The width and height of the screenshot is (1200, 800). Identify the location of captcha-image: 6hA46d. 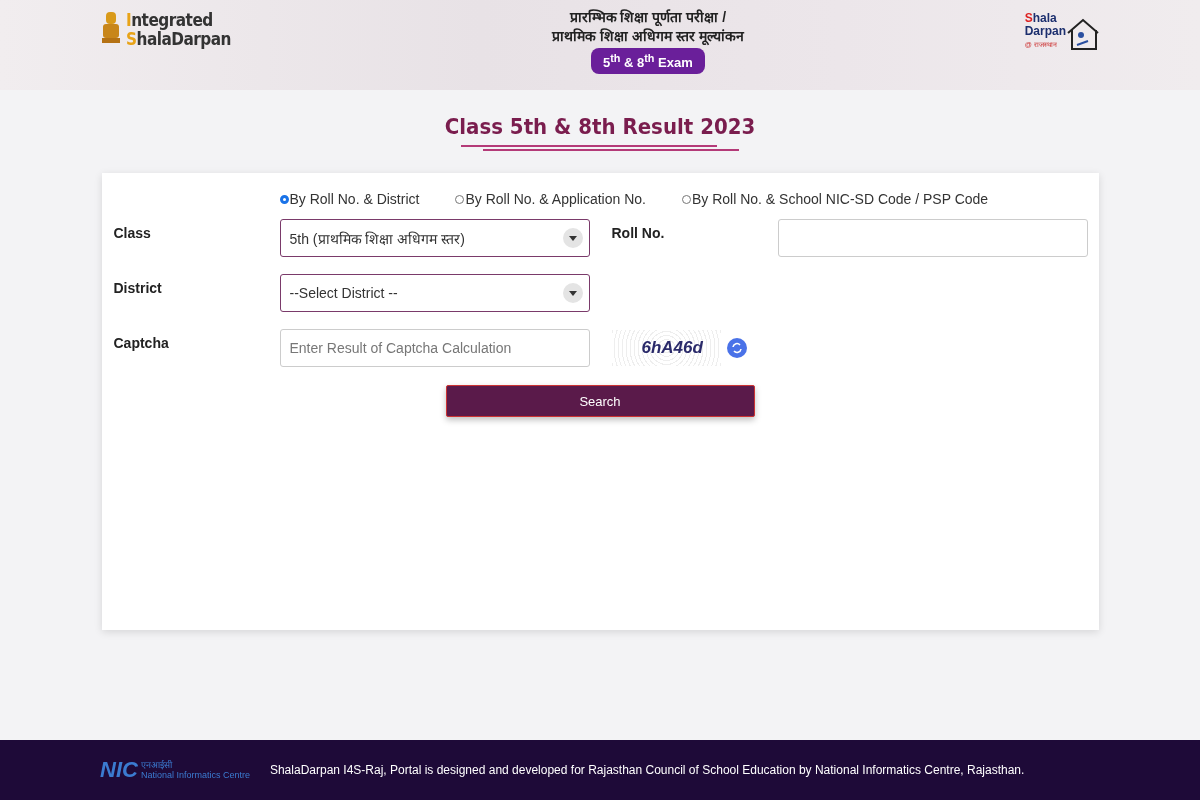
(666, 348).